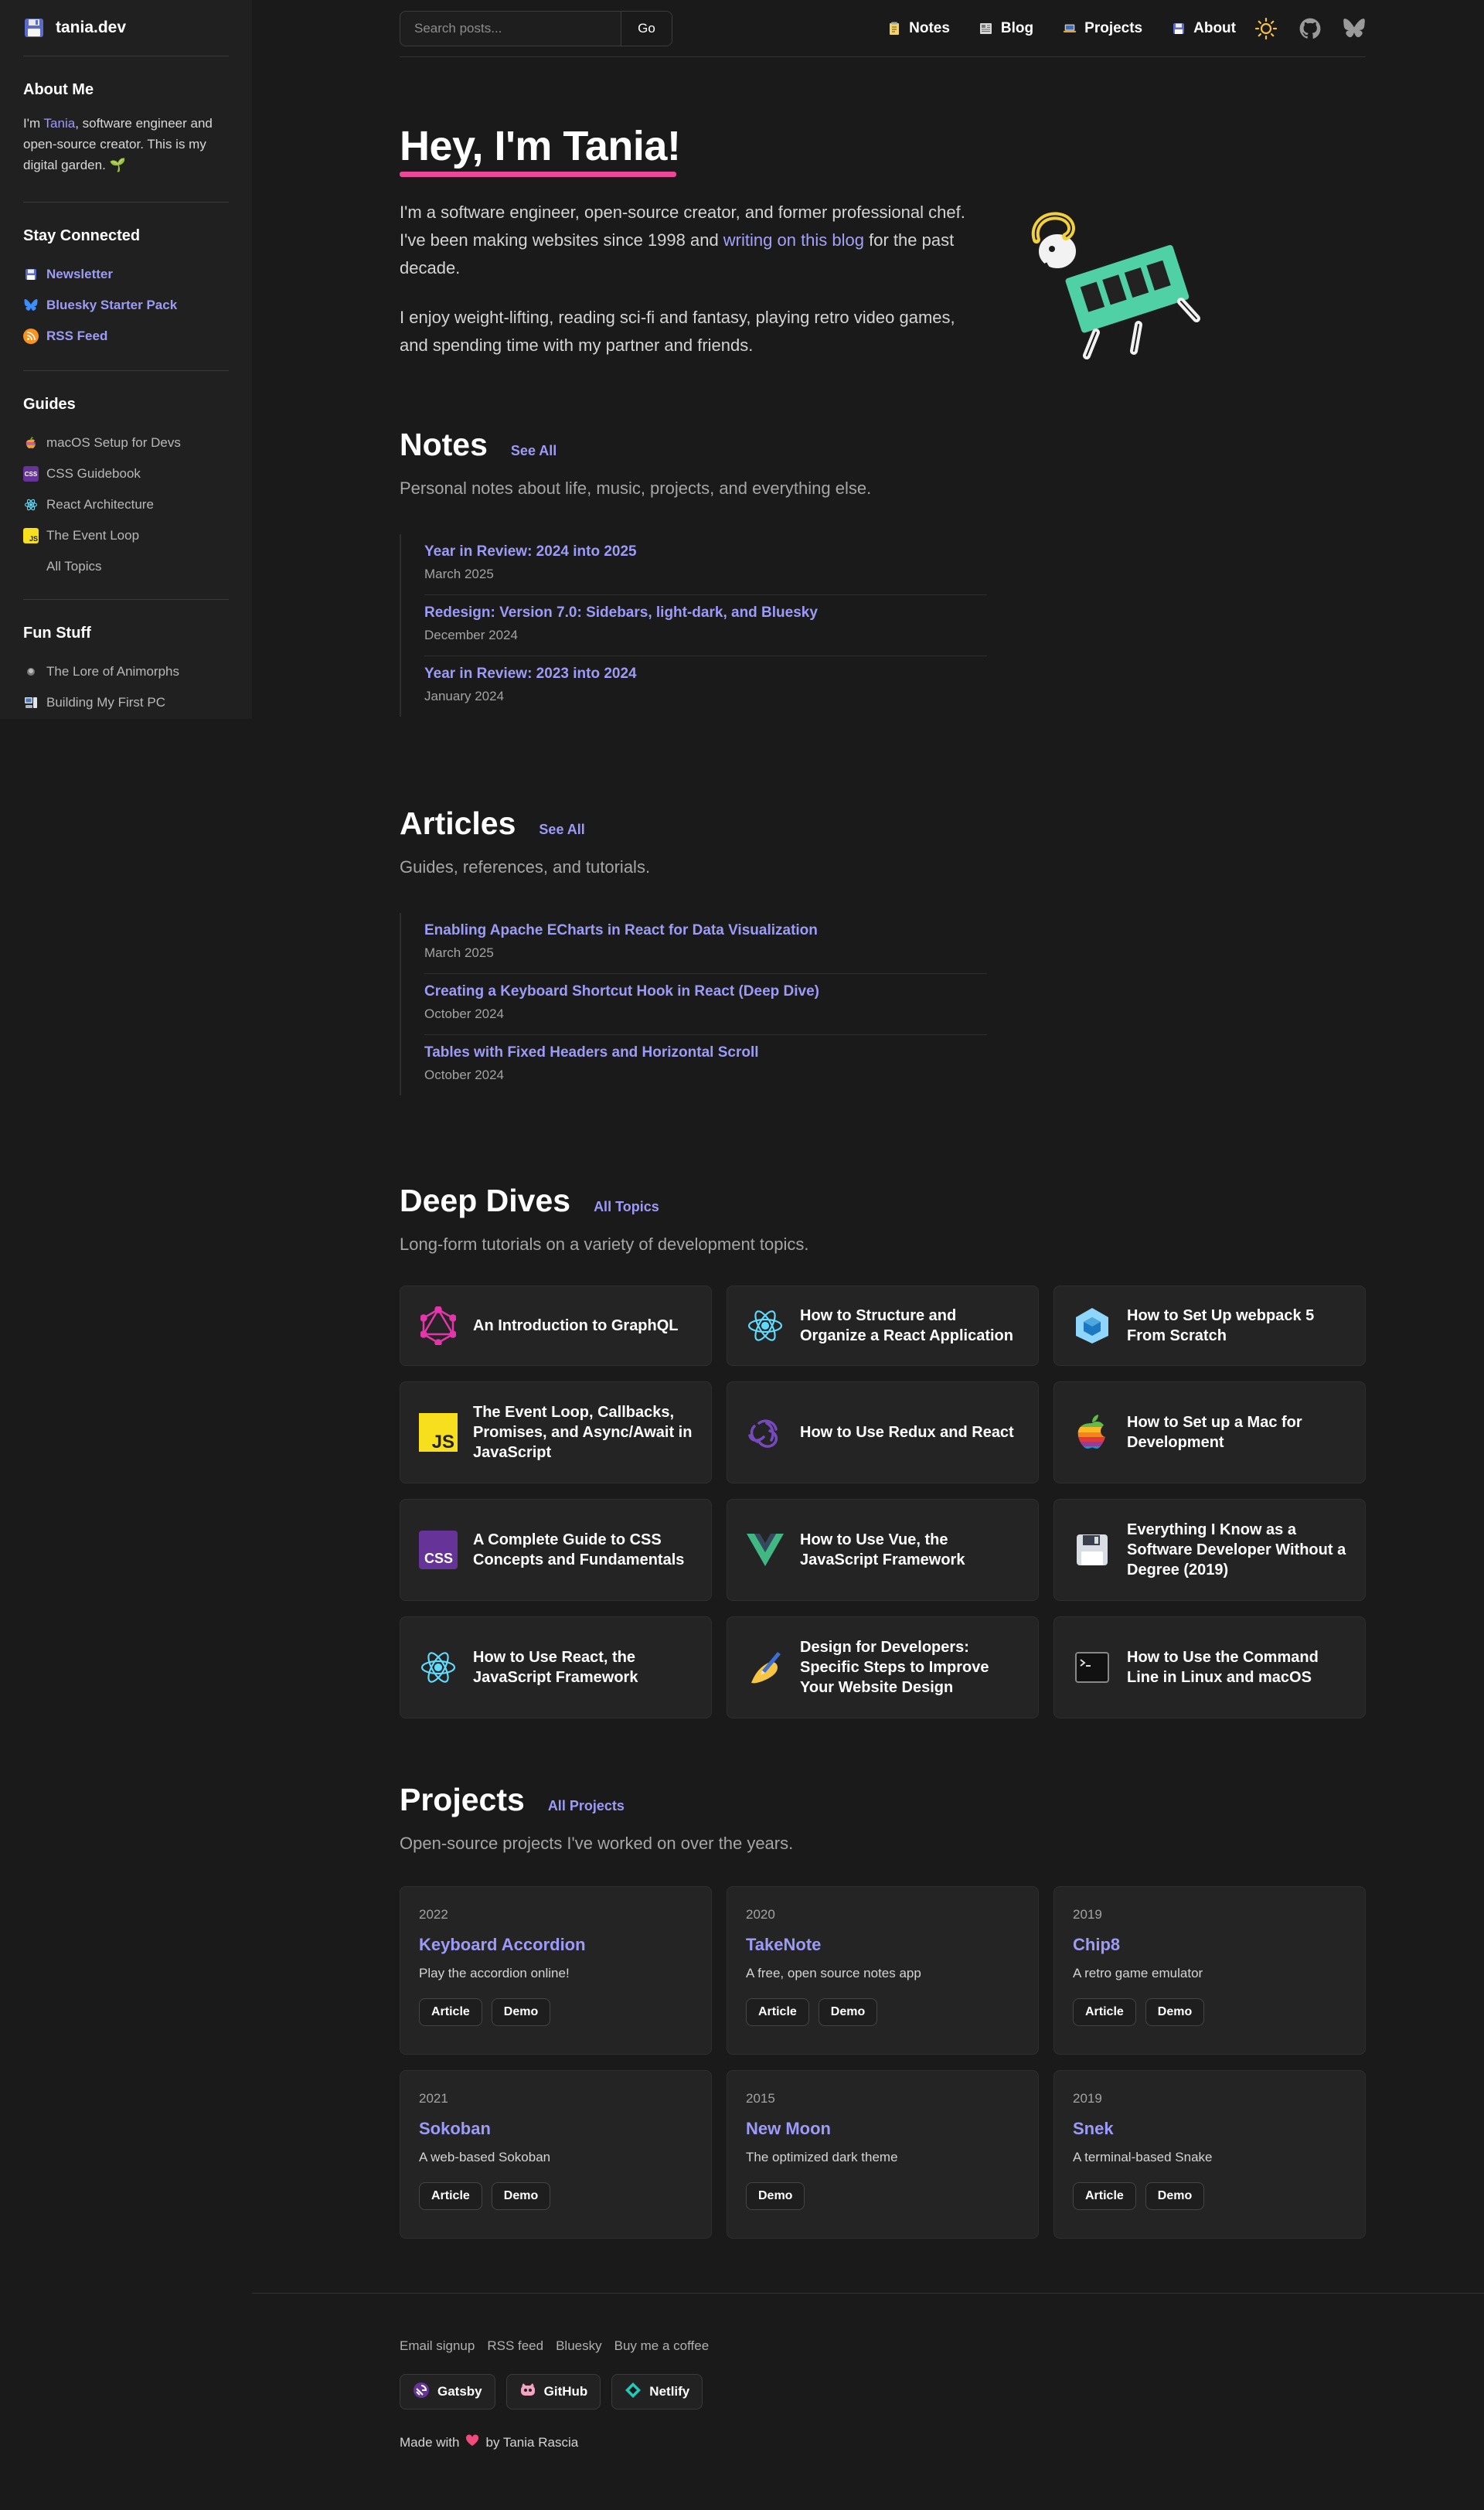 The image size is (1484, 2510). I want to click on react-icon, so click(765, 1325).